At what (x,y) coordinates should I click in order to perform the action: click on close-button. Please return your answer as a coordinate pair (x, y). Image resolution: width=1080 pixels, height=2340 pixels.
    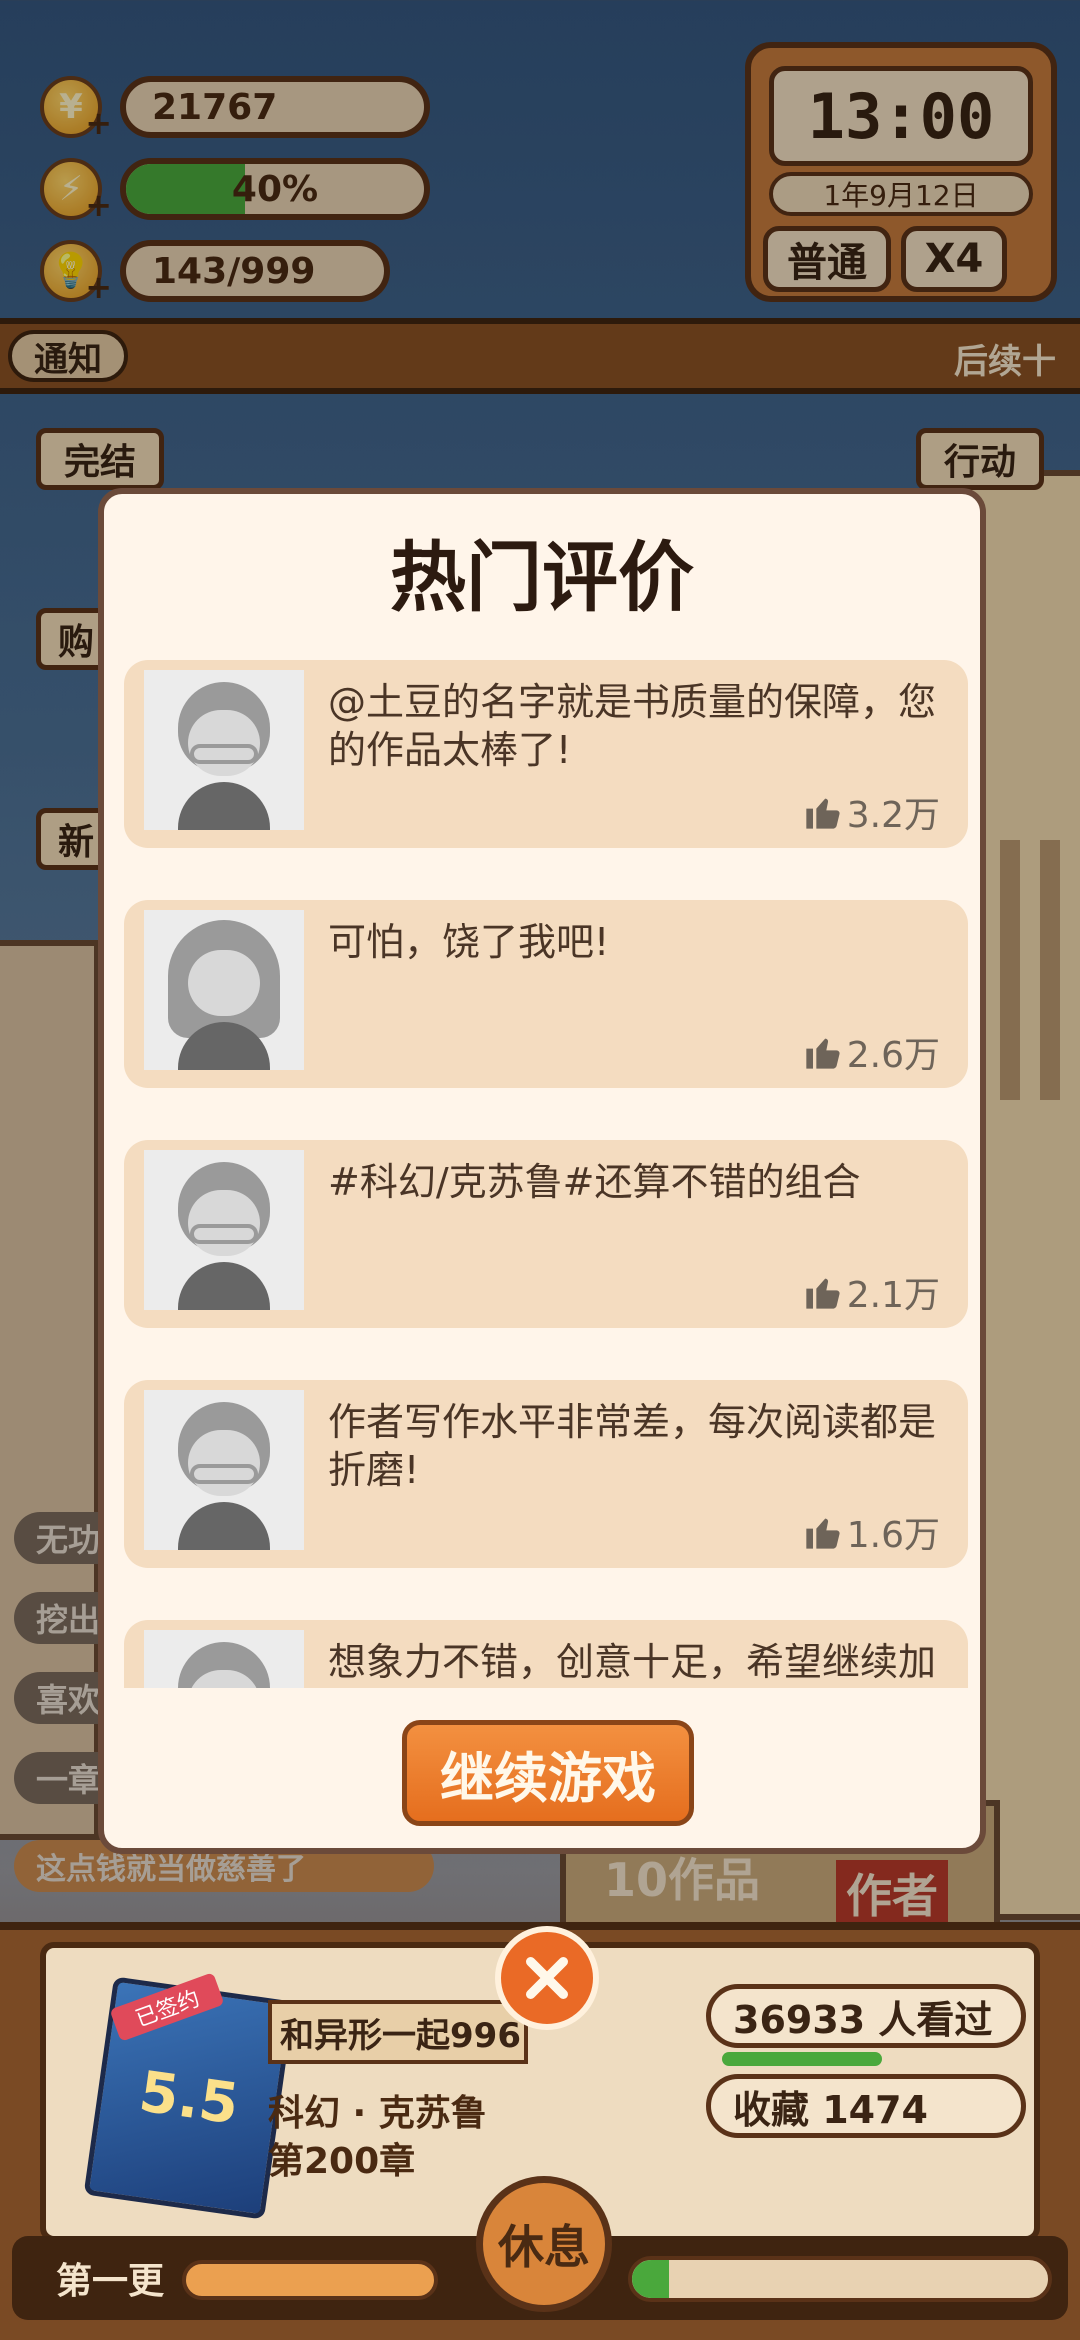
    Looking at the image, I should click on (547, 1978).